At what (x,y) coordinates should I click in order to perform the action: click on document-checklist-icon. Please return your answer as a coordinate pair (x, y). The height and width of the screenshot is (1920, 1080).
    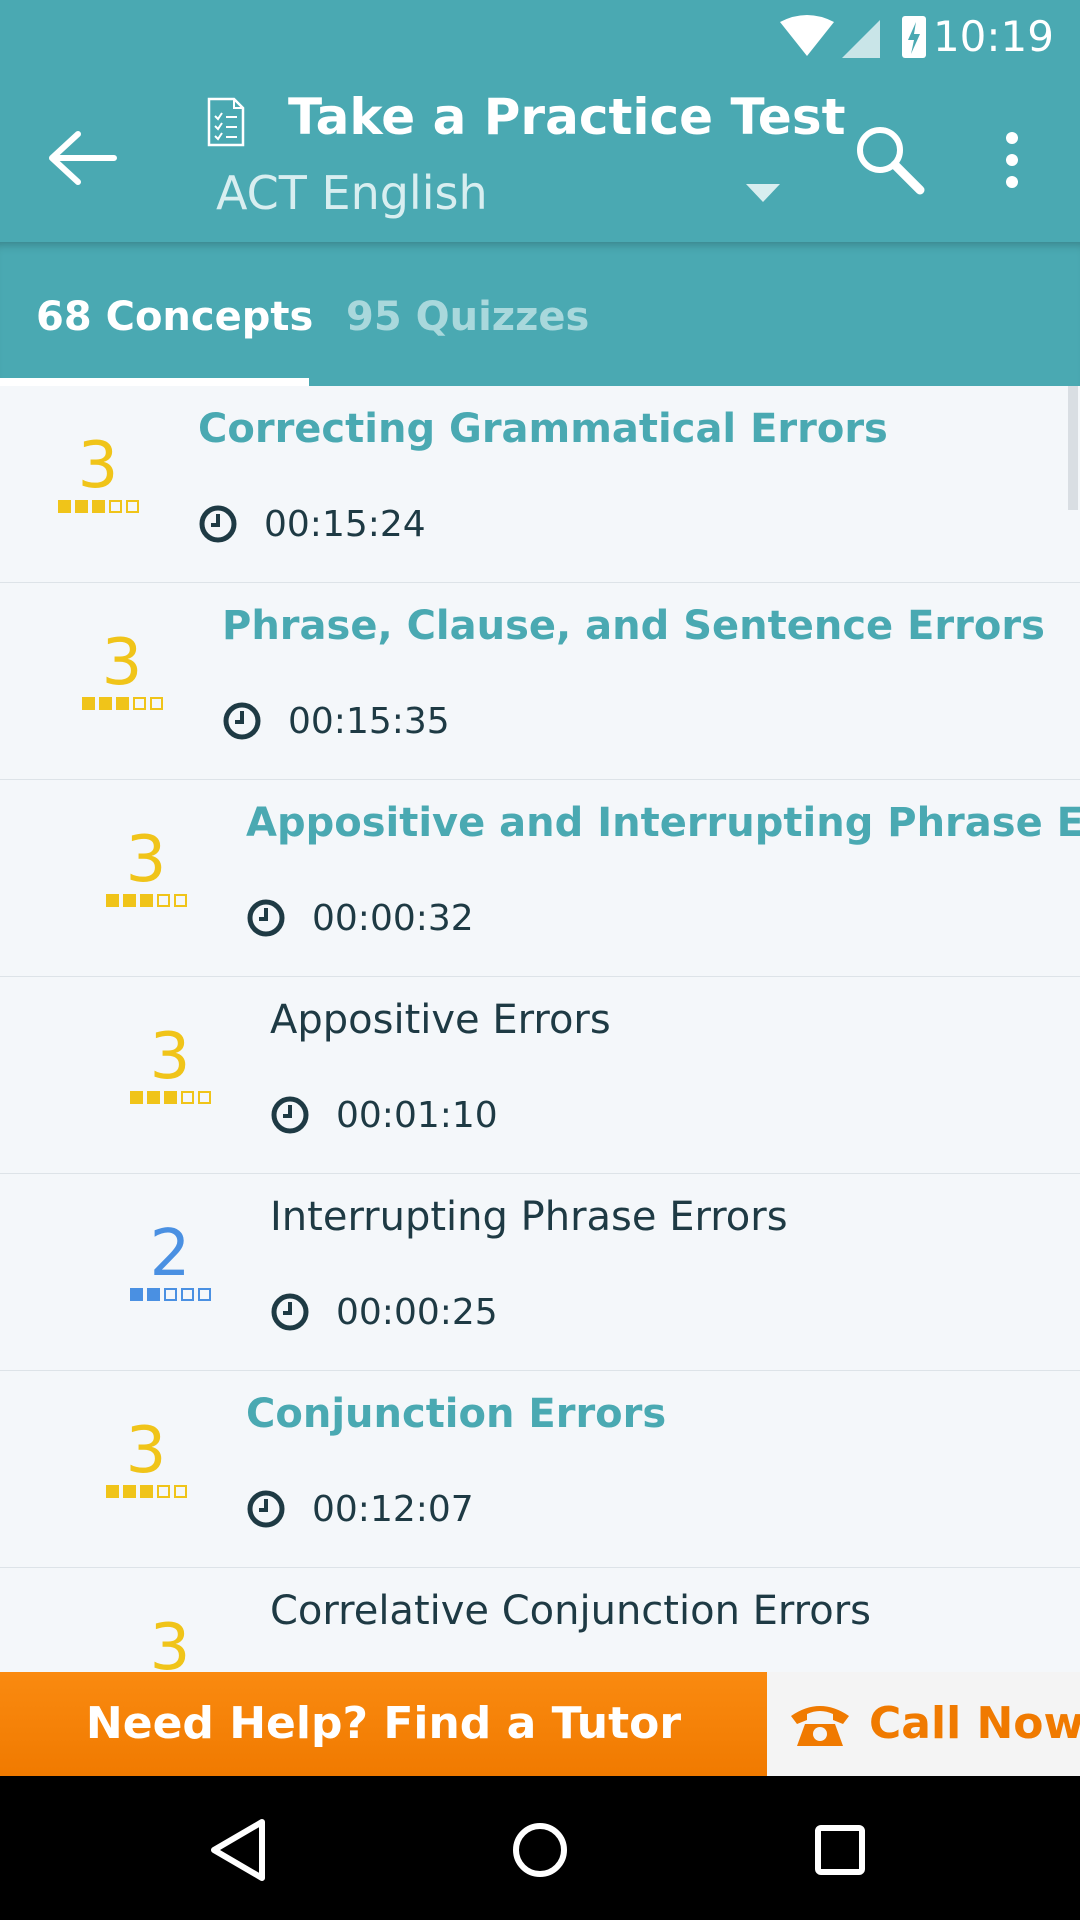
    Looking at the image, I should click on (226, 122).